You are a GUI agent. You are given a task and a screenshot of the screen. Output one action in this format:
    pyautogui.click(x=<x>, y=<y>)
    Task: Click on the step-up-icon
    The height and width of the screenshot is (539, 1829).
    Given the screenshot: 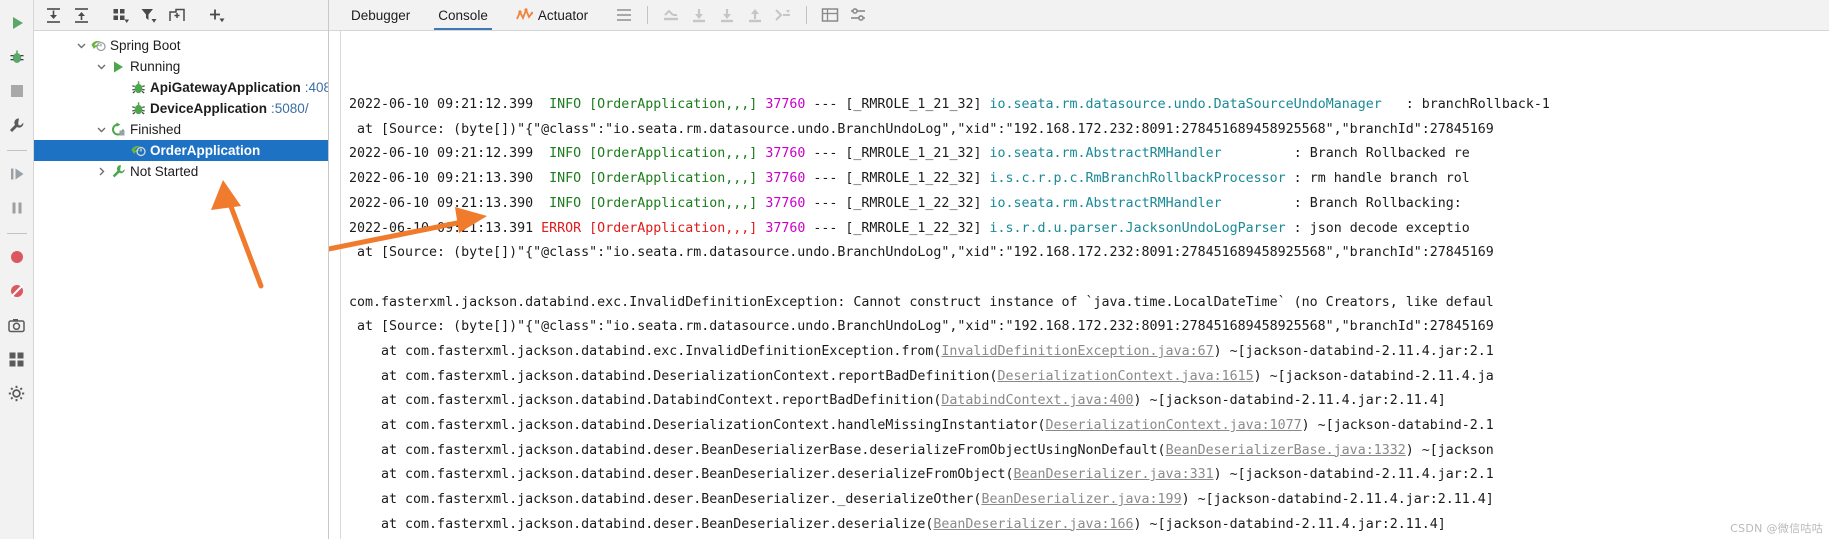 What is the action you would take?
    pyautogui.click(x=755, y=15)
    